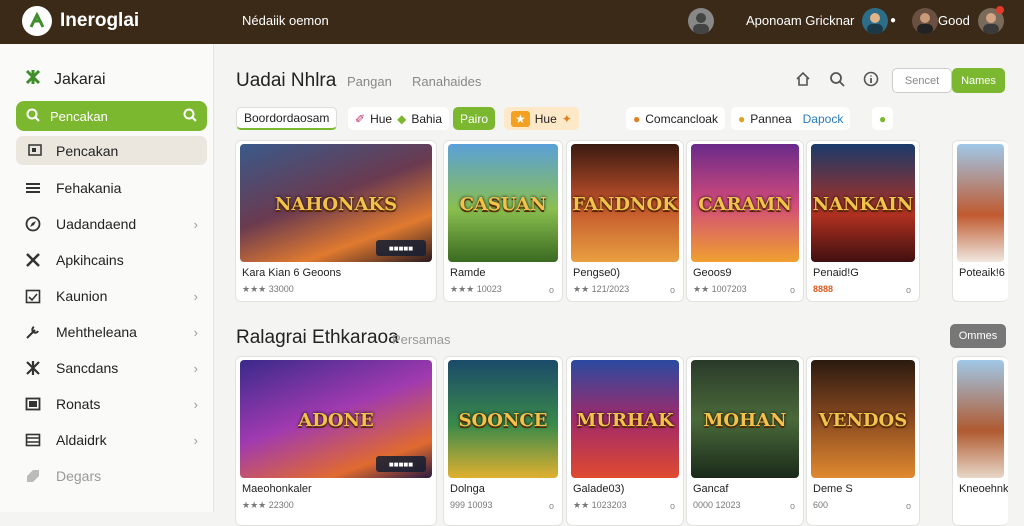  I want to click on game-card: SOONCE Dolnga 999 10093 o, so click(503, 441).